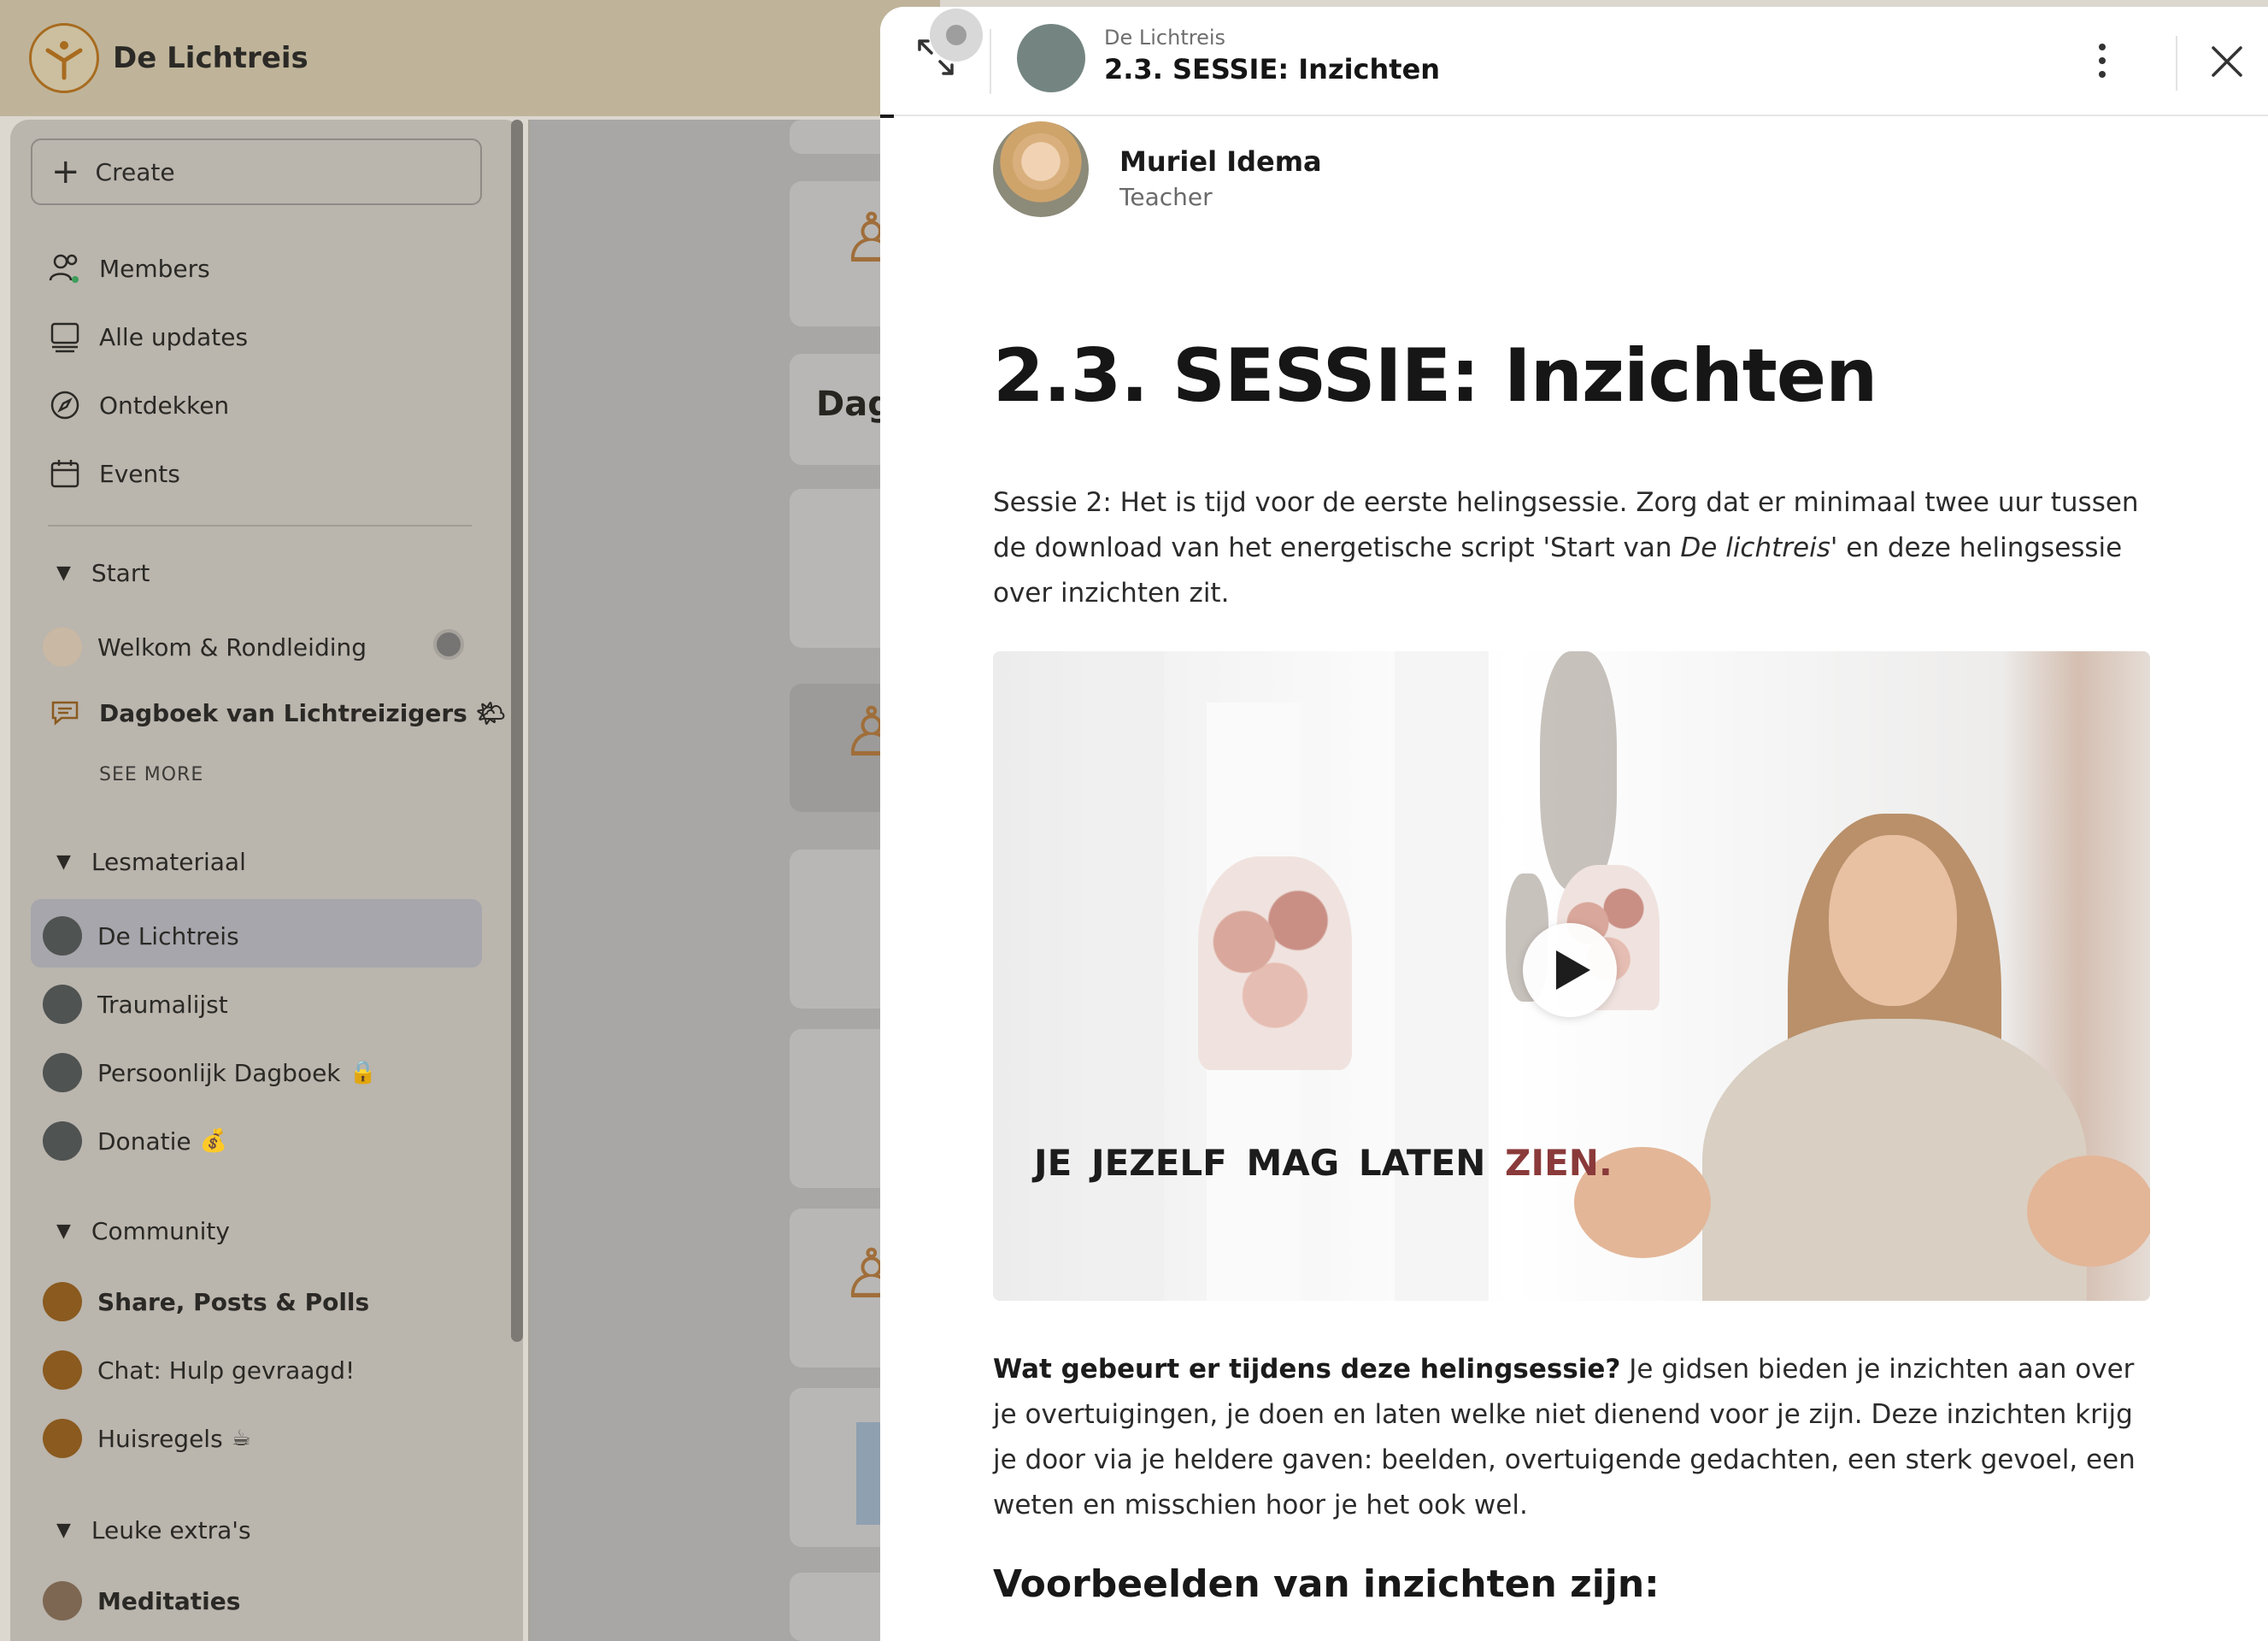 This screenshot has height=1641, width=2268. Describe the element at coordinates (151, 774) in the screenshot. I see `see-more-link: SEE MORE` at that location.